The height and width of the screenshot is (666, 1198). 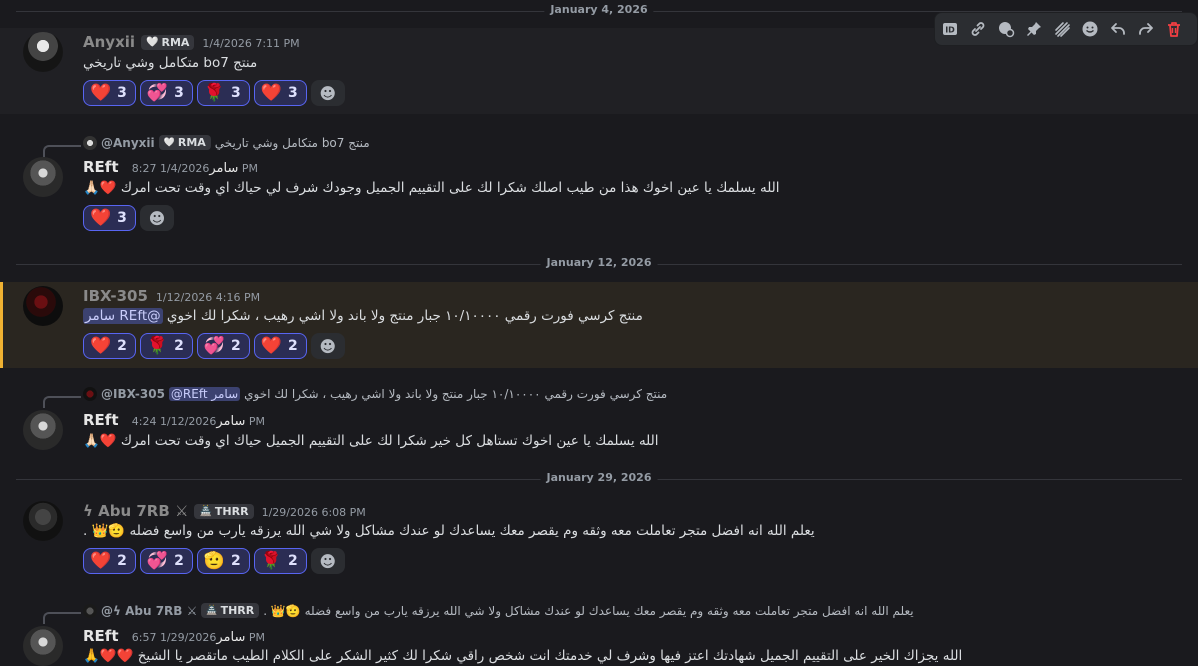 What do you see at coordinates (950, 29) in the screenshot?
I see `id-icon: ID` at bounding box center [950, 29].